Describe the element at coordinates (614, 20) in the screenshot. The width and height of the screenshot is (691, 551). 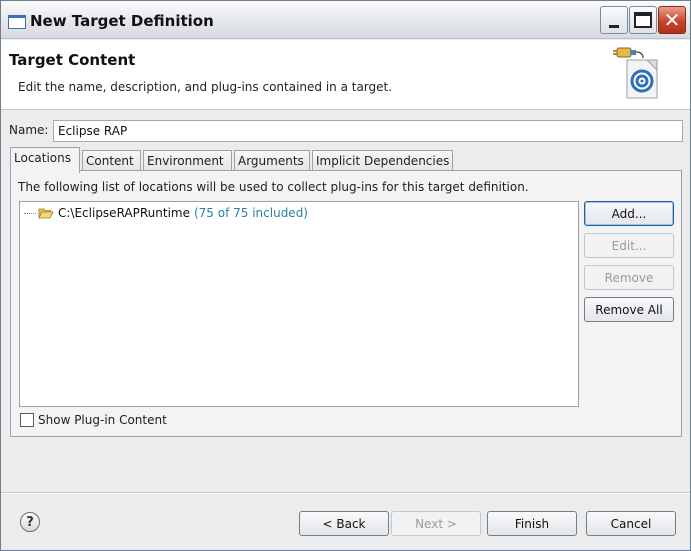
I see `minimize-button` at that location.